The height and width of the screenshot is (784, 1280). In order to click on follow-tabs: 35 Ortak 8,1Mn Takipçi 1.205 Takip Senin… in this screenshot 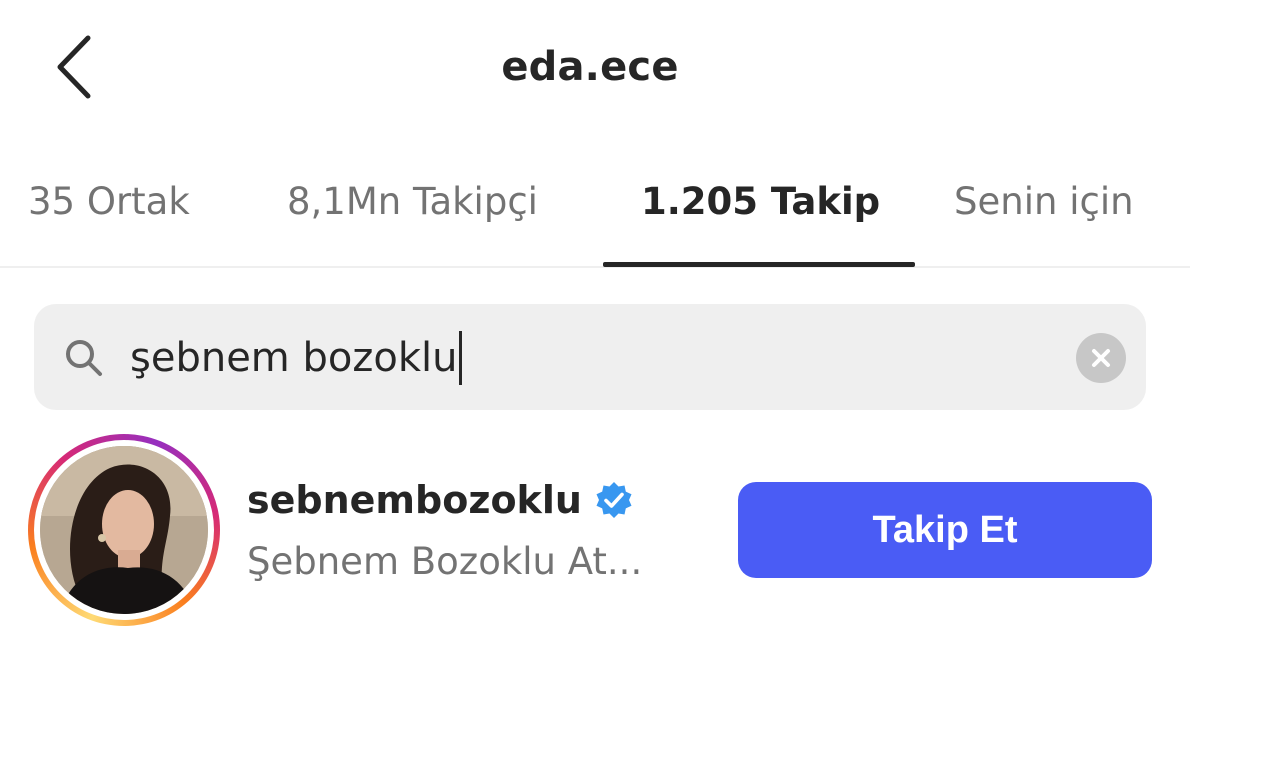, I will do `click(595, 219)`.